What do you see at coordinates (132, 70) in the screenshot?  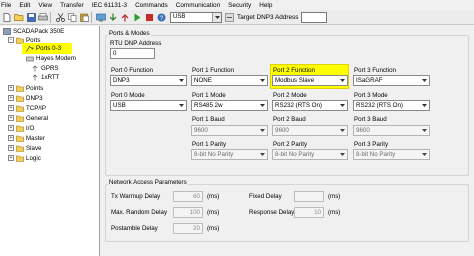 I see `port-0-function-label: Port 0 Function` at bounding box center [132, 70].